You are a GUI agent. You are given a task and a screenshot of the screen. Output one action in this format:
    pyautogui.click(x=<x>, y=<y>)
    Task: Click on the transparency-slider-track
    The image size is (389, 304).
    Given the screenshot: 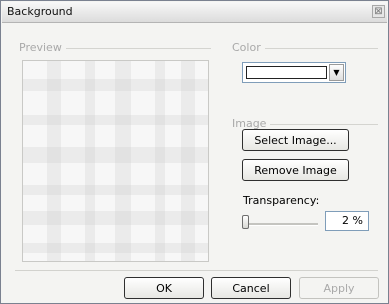 What is the action you would take?
    pyautogui.click(x=281, y=224)
    